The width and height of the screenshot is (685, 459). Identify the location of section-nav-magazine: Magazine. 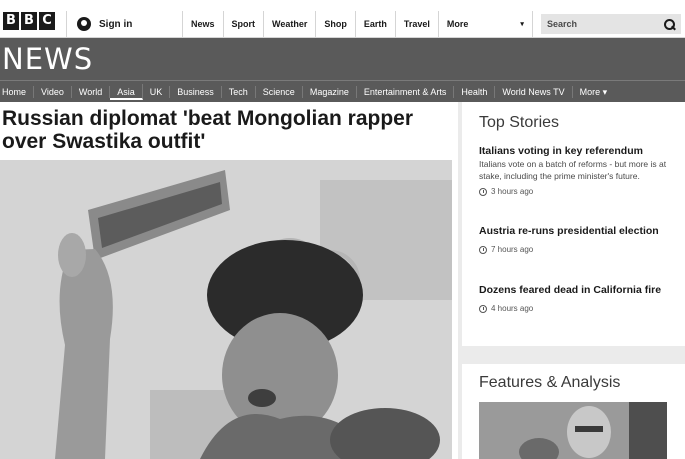
(330, 91).